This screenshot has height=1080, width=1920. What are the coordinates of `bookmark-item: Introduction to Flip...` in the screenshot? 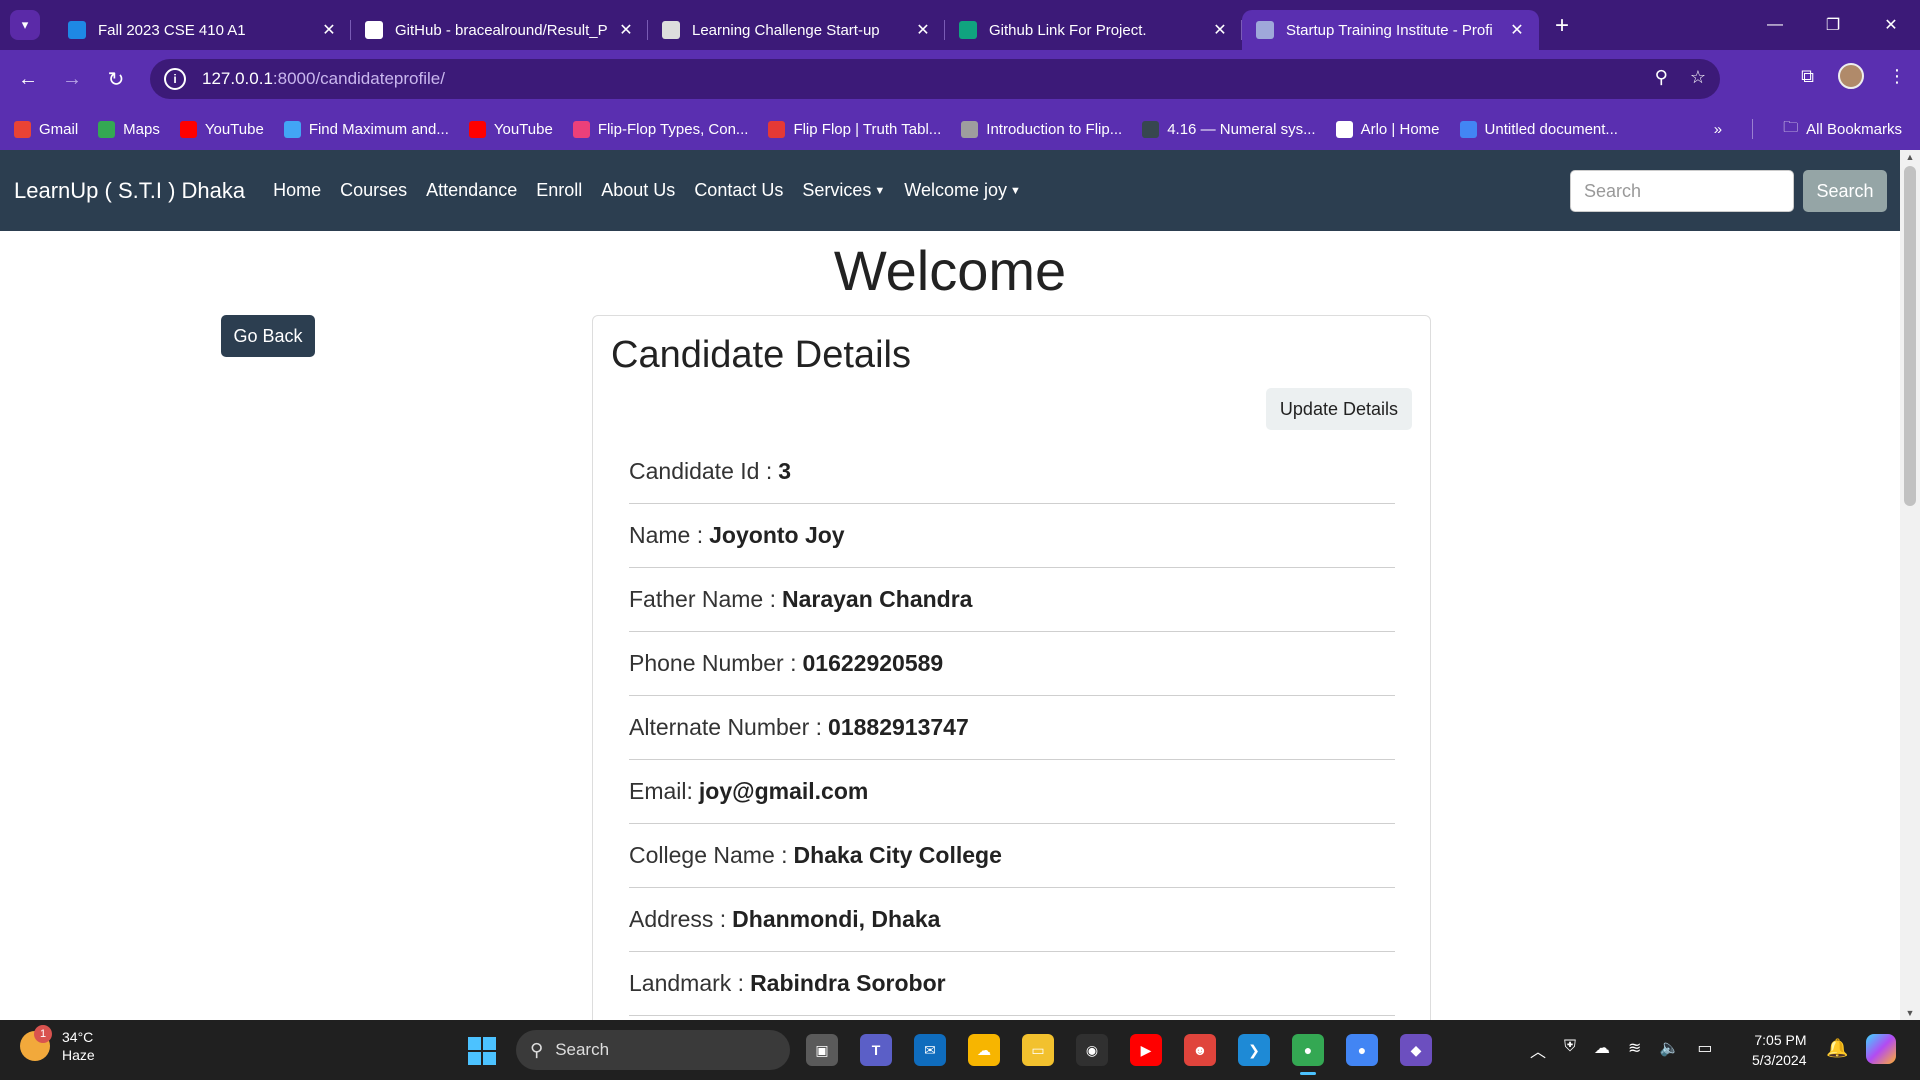 It's located at (1042, 129).